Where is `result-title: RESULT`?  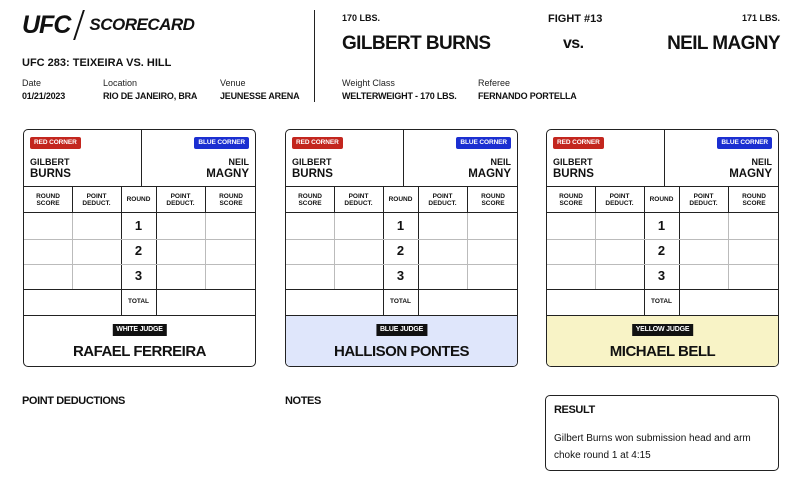
result-title: RESULT is located at coordinates (574, 410).